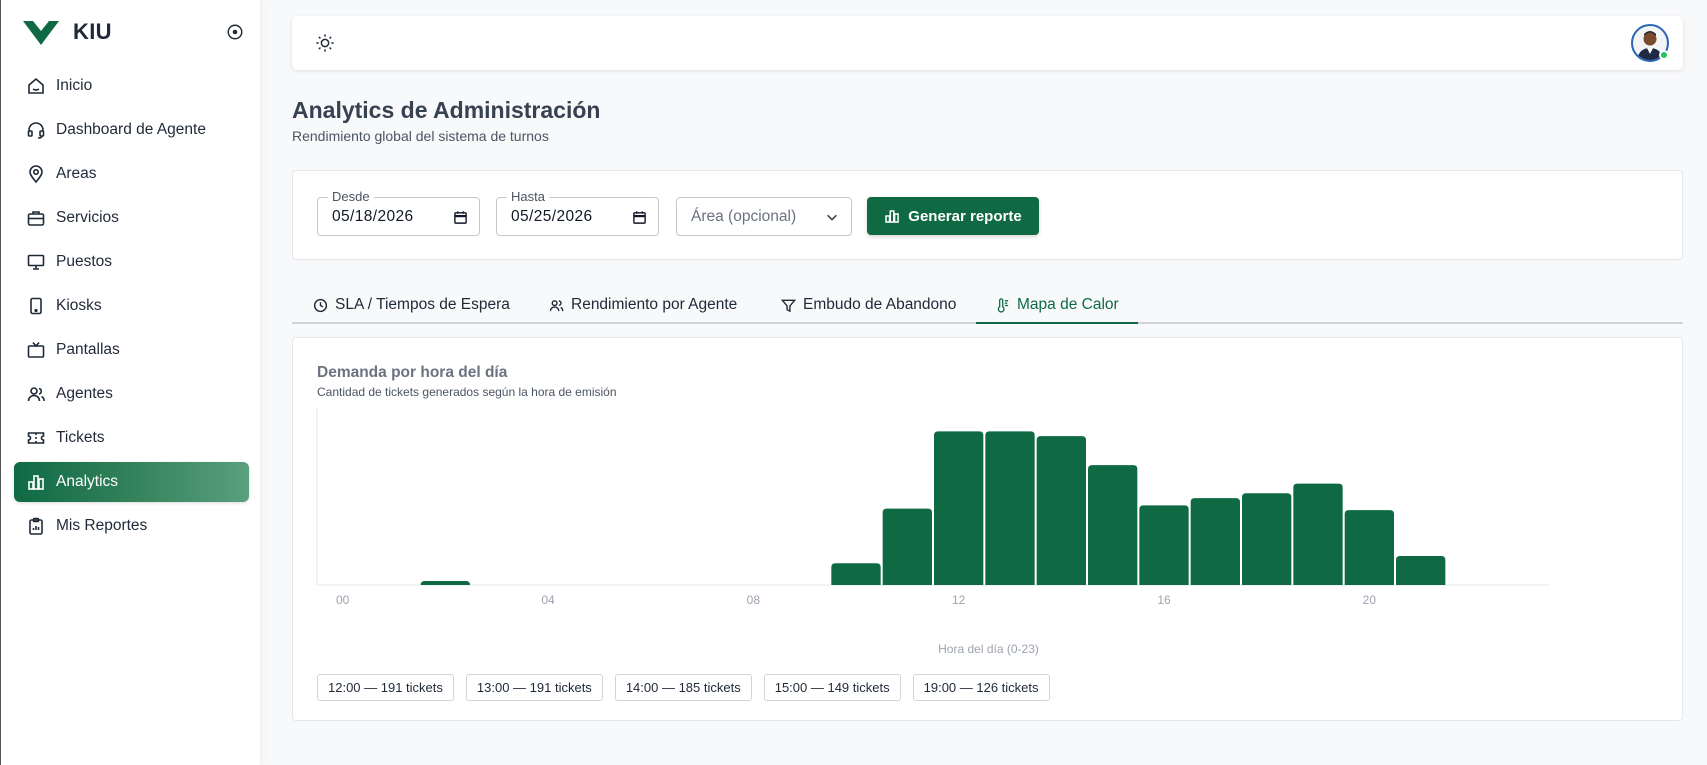 This screenshot has height=765, width=1707. Describe the element at coordinates (754, 600) in the screenshot. I see `x-tick-label: 08` at that location.